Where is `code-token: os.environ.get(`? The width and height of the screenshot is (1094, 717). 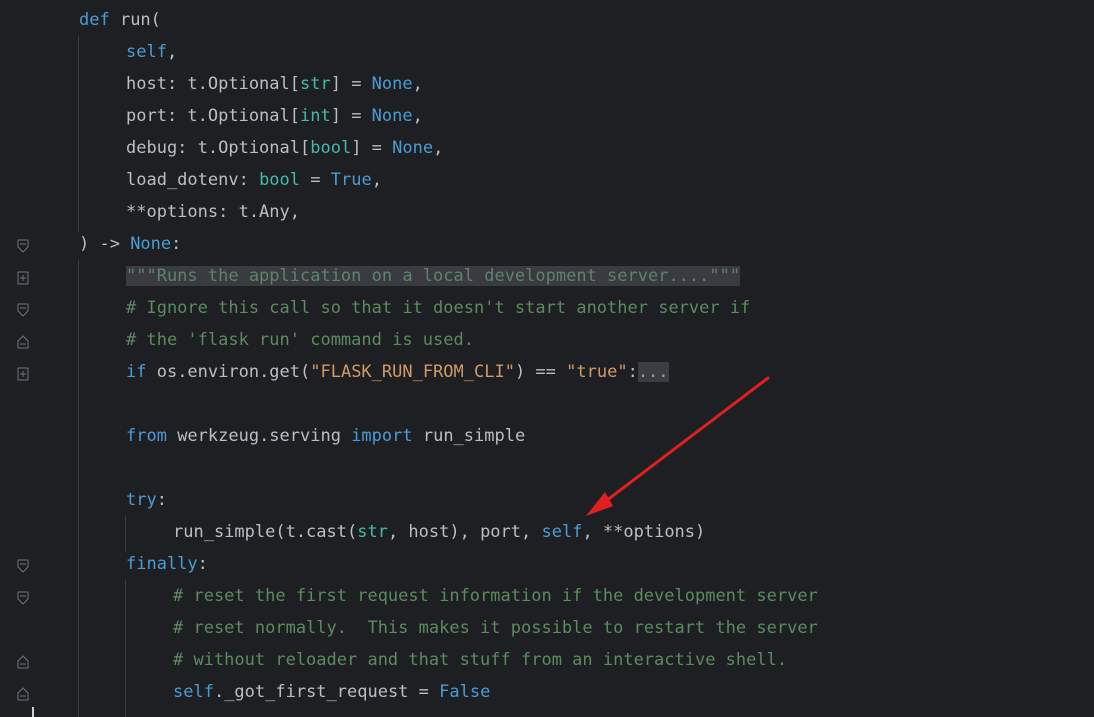
code-token: os.environ.get( is located at coordinates (233, 372).